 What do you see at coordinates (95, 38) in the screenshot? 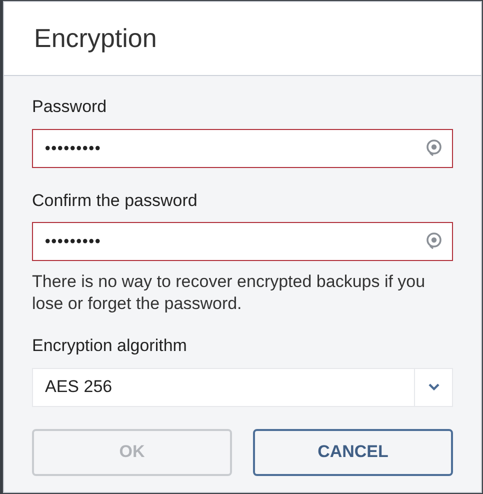
I see `dialog-title: Encryption` at bounding box center [95, 38].